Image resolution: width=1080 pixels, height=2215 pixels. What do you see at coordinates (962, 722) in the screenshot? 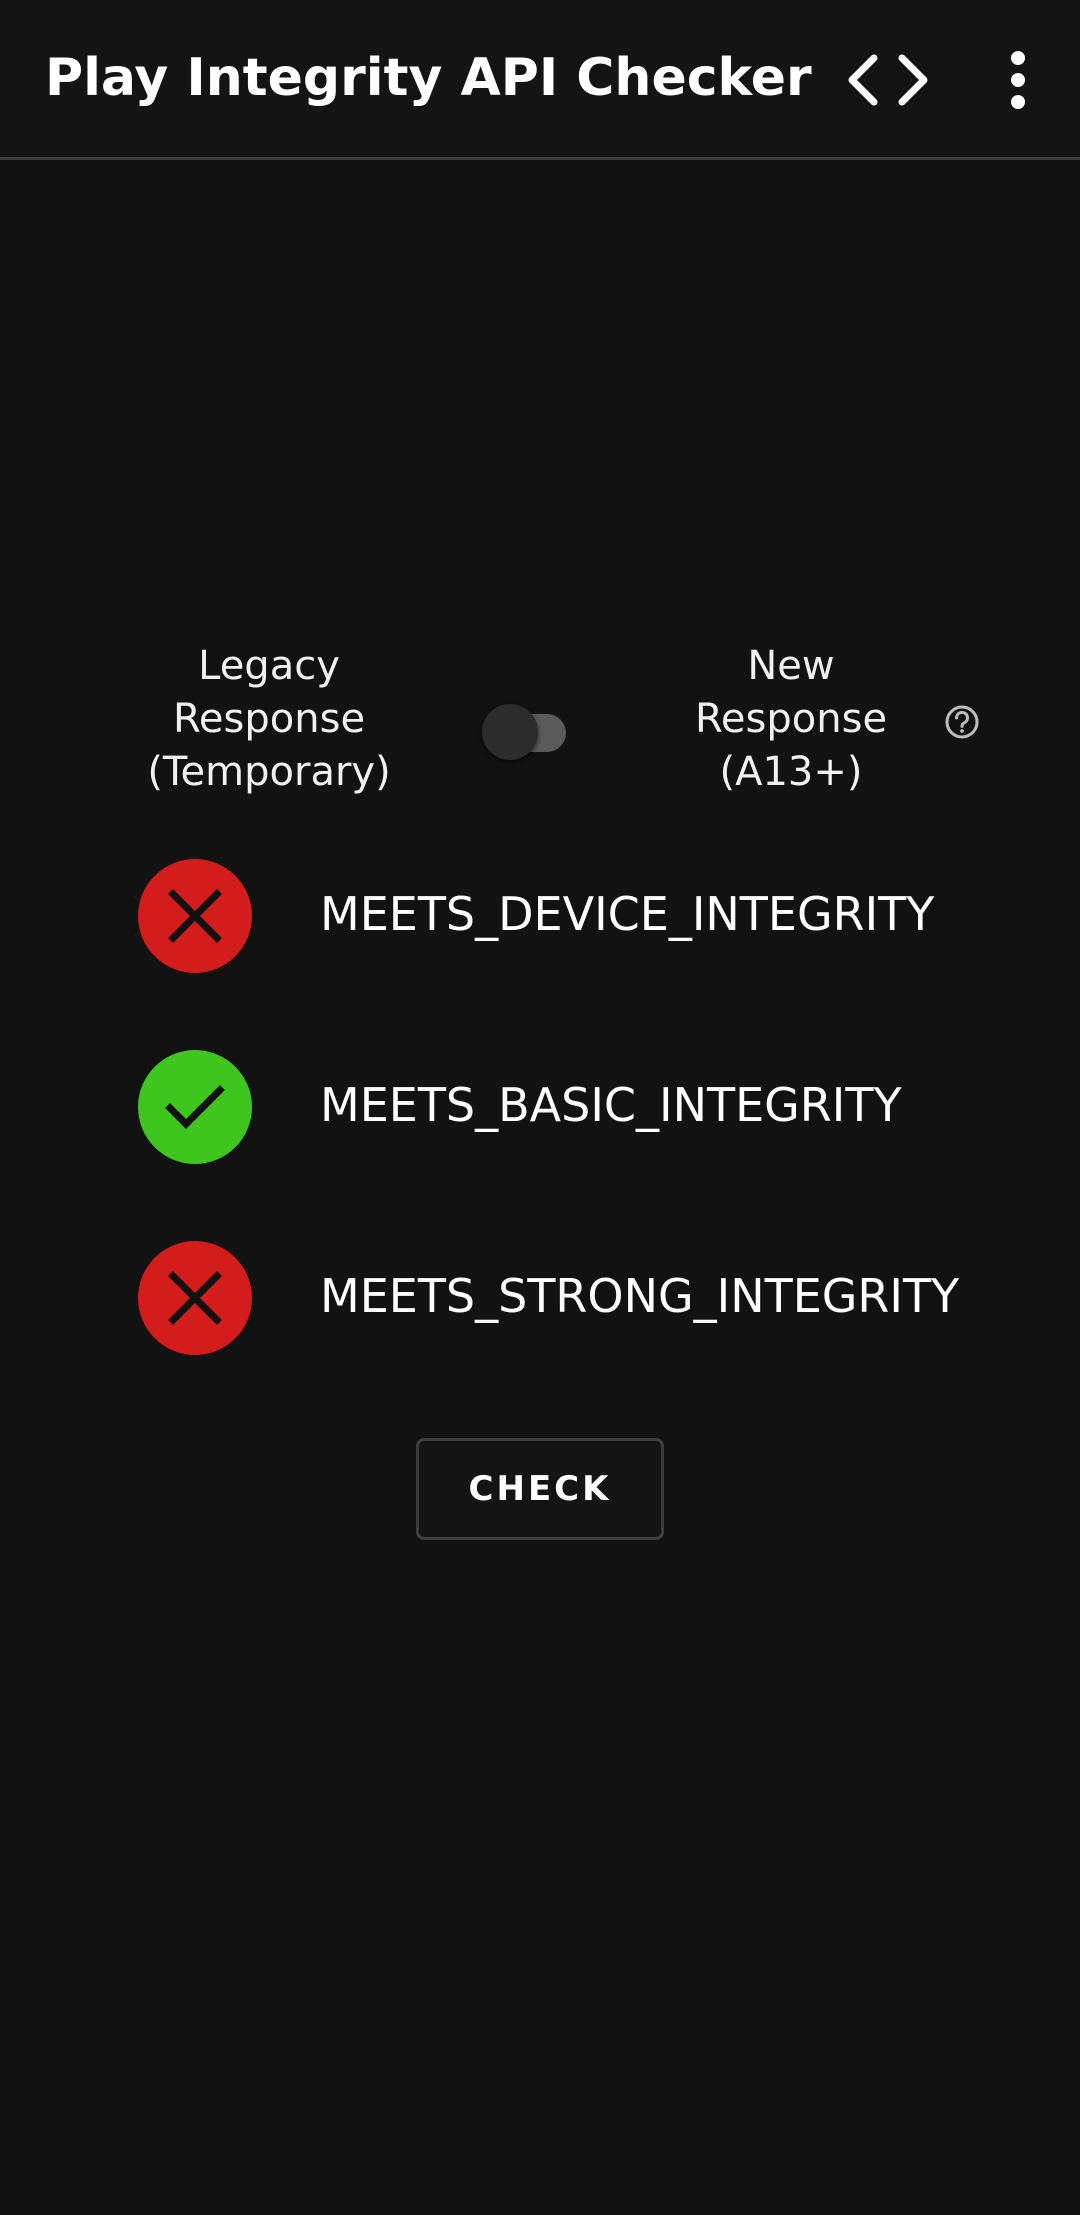
I see `help-circle-icon` at bounding box center [962, 722].